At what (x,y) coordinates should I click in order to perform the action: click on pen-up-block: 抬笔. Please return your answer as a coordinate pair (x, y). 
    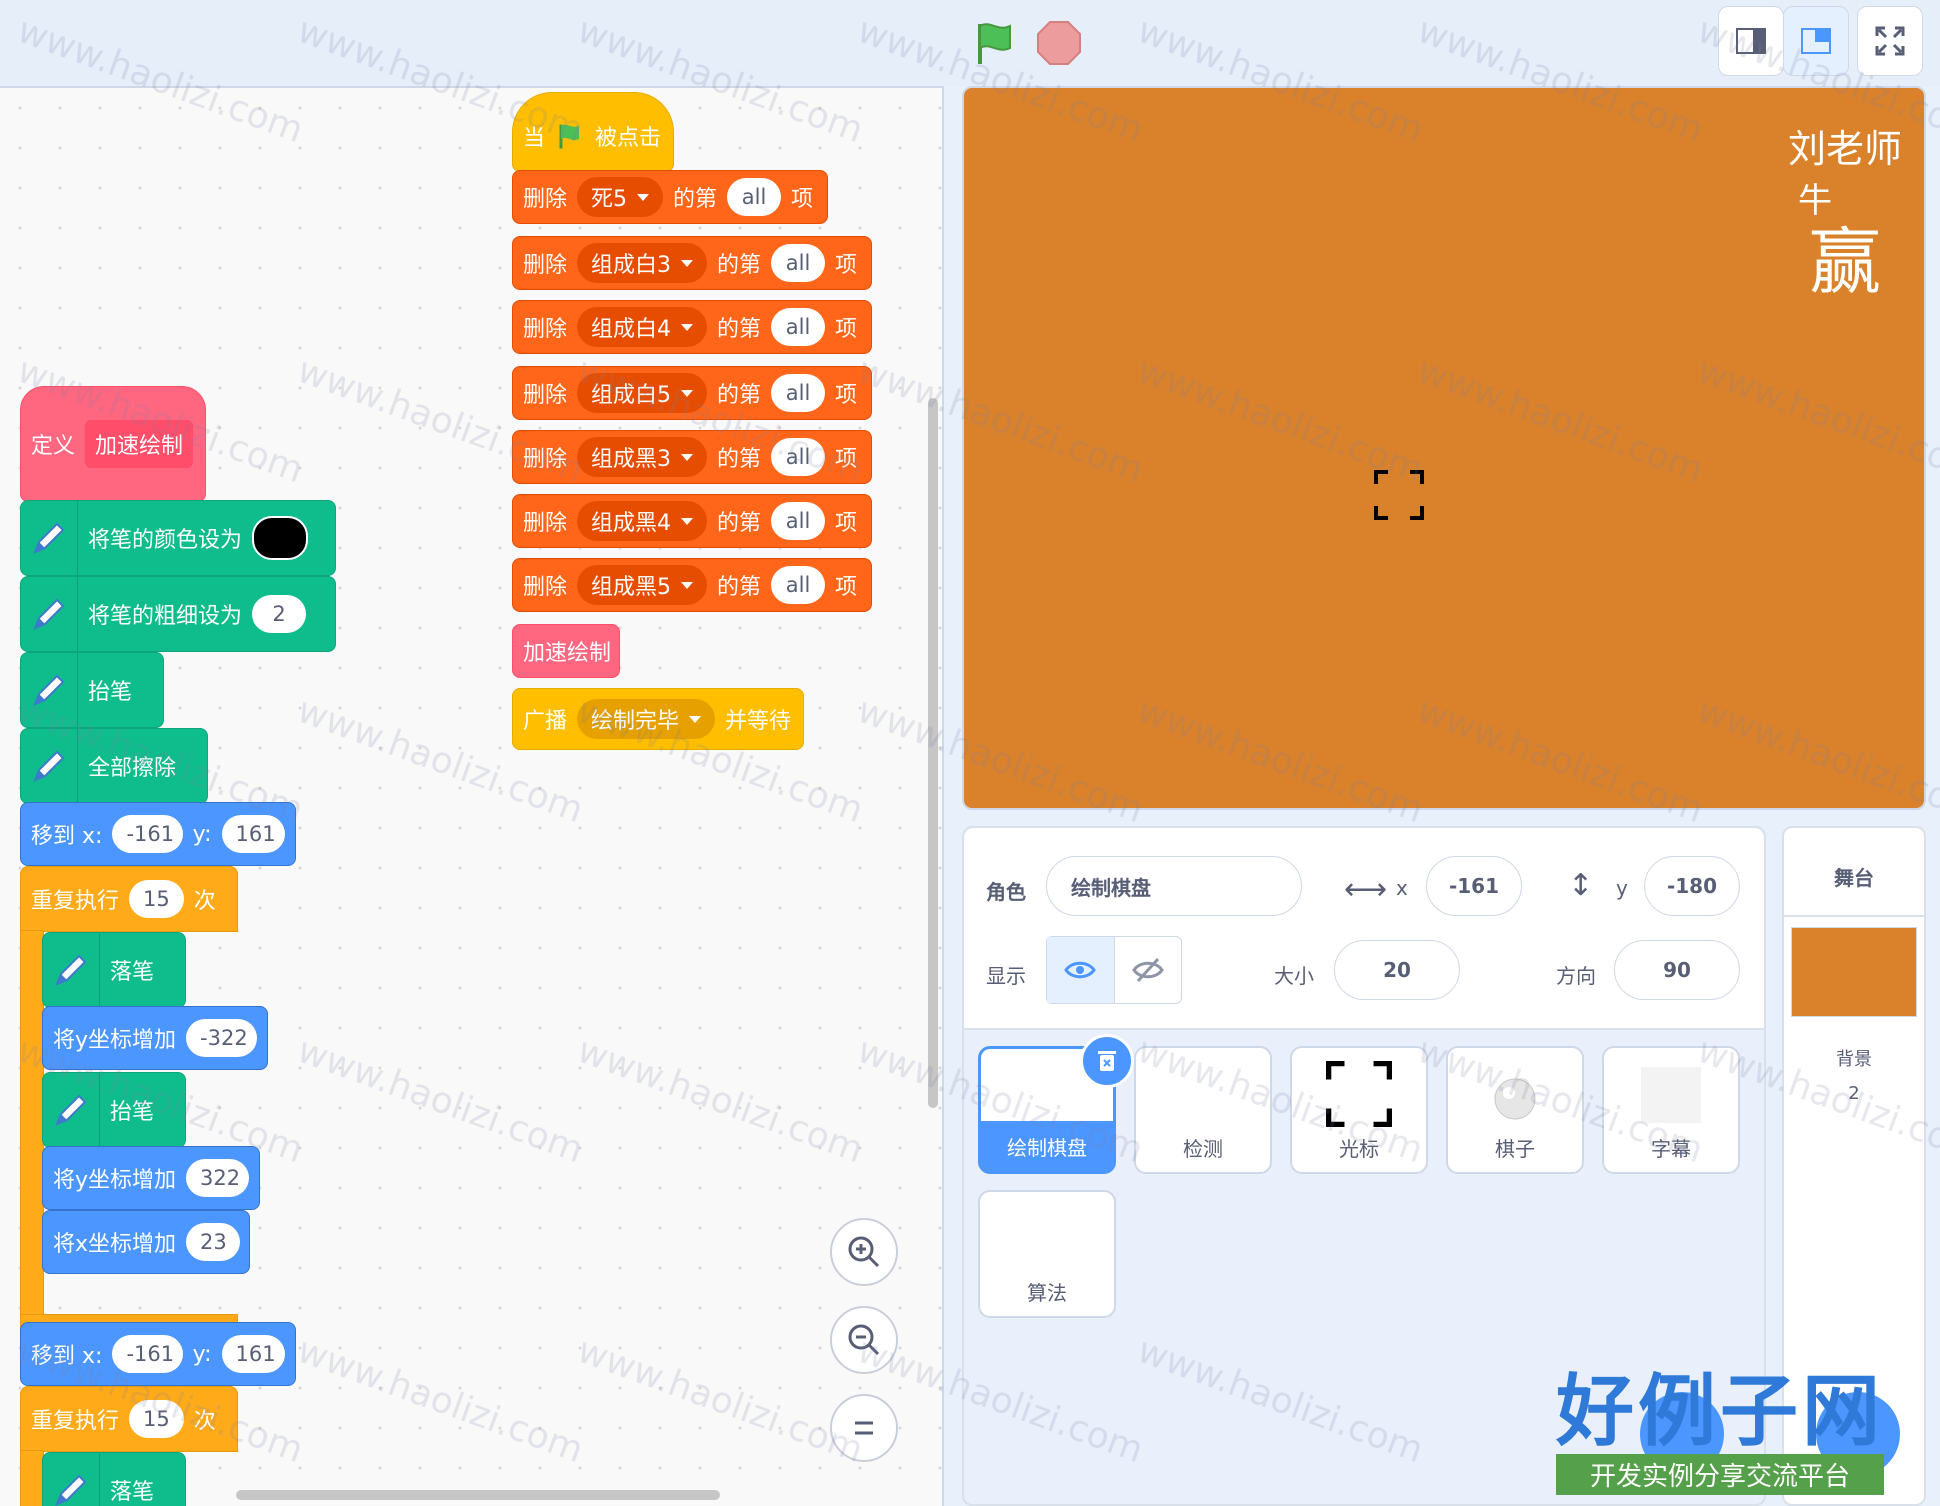
    Looking at the image, I should click on (92, 690).